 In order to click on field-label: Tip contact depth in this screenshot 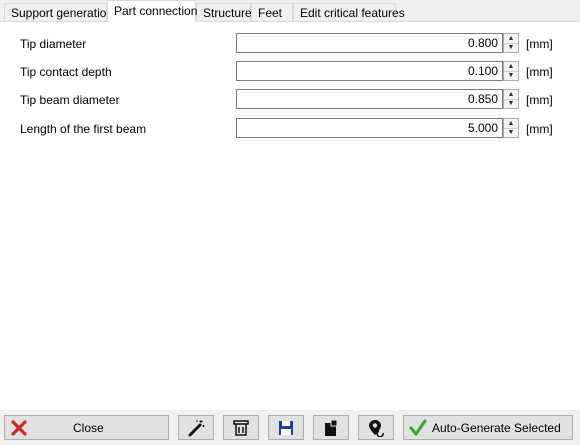, I will do `click(66, 72)`.